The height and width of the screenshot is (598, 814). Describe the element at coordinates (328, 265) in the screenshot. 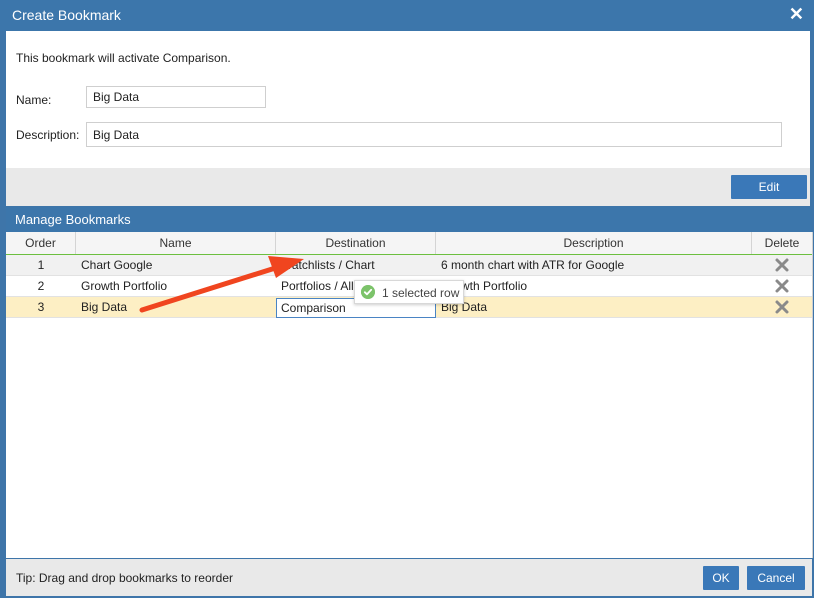

I see `destination-cell: Watchlists / Chart` at that location.